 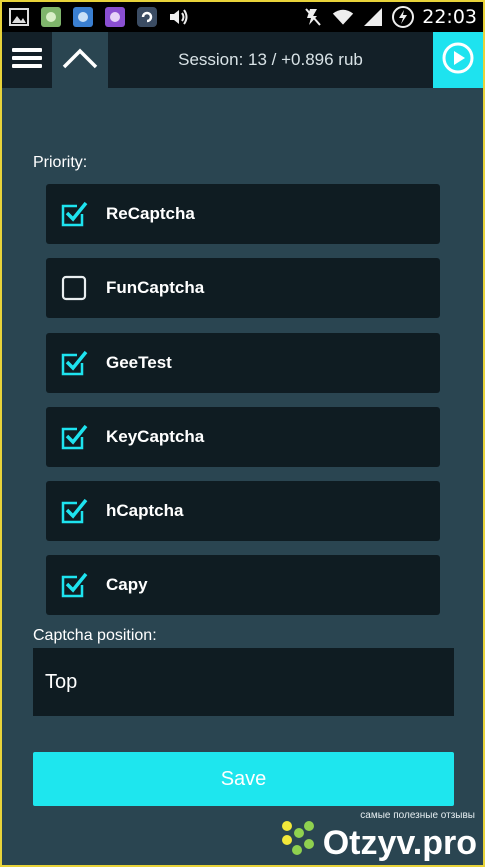 What do you see at coordinates (313, 17) in the screenshot?
I see `mute-icon` at bounding box center [313, 17].